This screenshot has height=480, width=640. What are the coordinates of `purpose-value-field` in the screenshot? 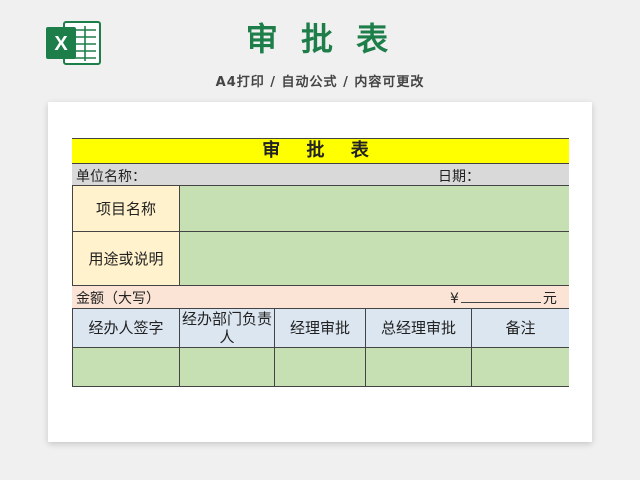 It's located at (374, 258).